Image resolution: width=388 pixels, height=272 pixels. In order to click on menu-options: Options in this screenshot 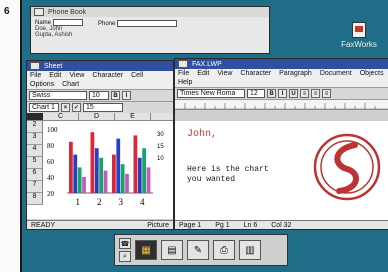, I will do `click(42, 84)`.